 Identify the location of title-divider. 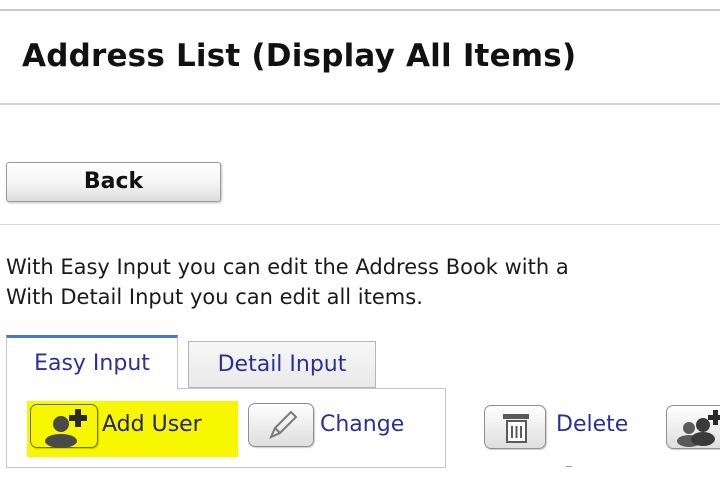
(360, 104).